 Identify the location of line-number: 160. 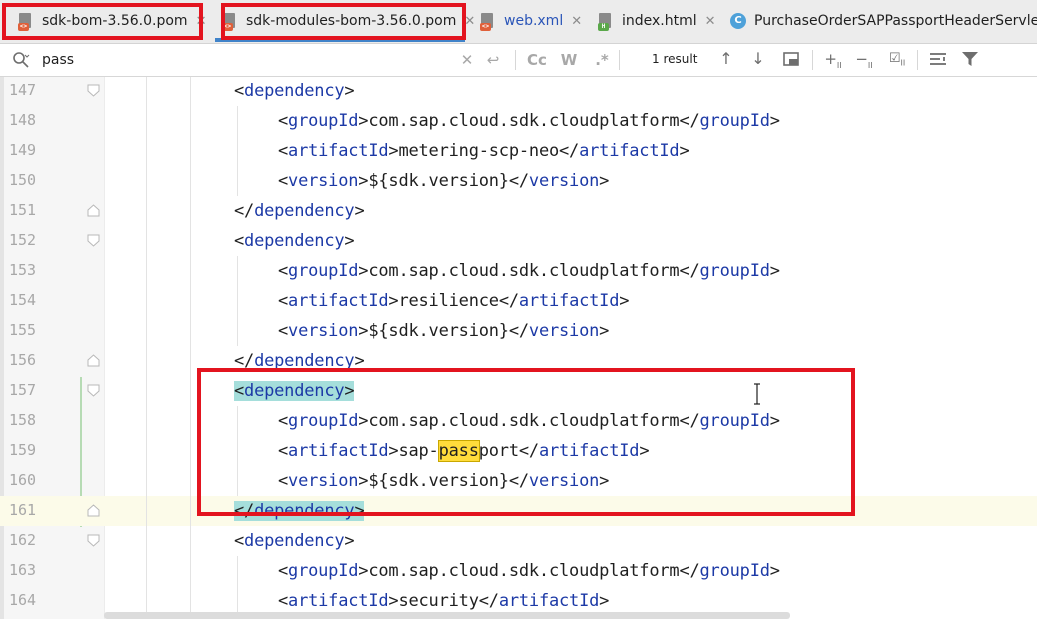
(23, 480).